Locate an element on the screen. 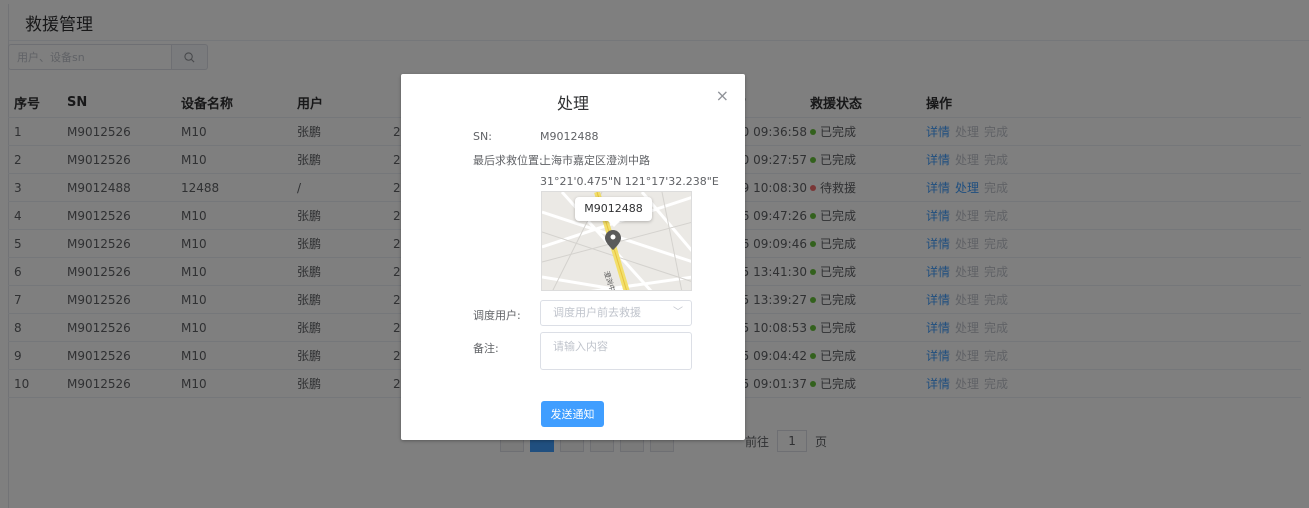  remark-textarea is located at coordinates (616, 351).